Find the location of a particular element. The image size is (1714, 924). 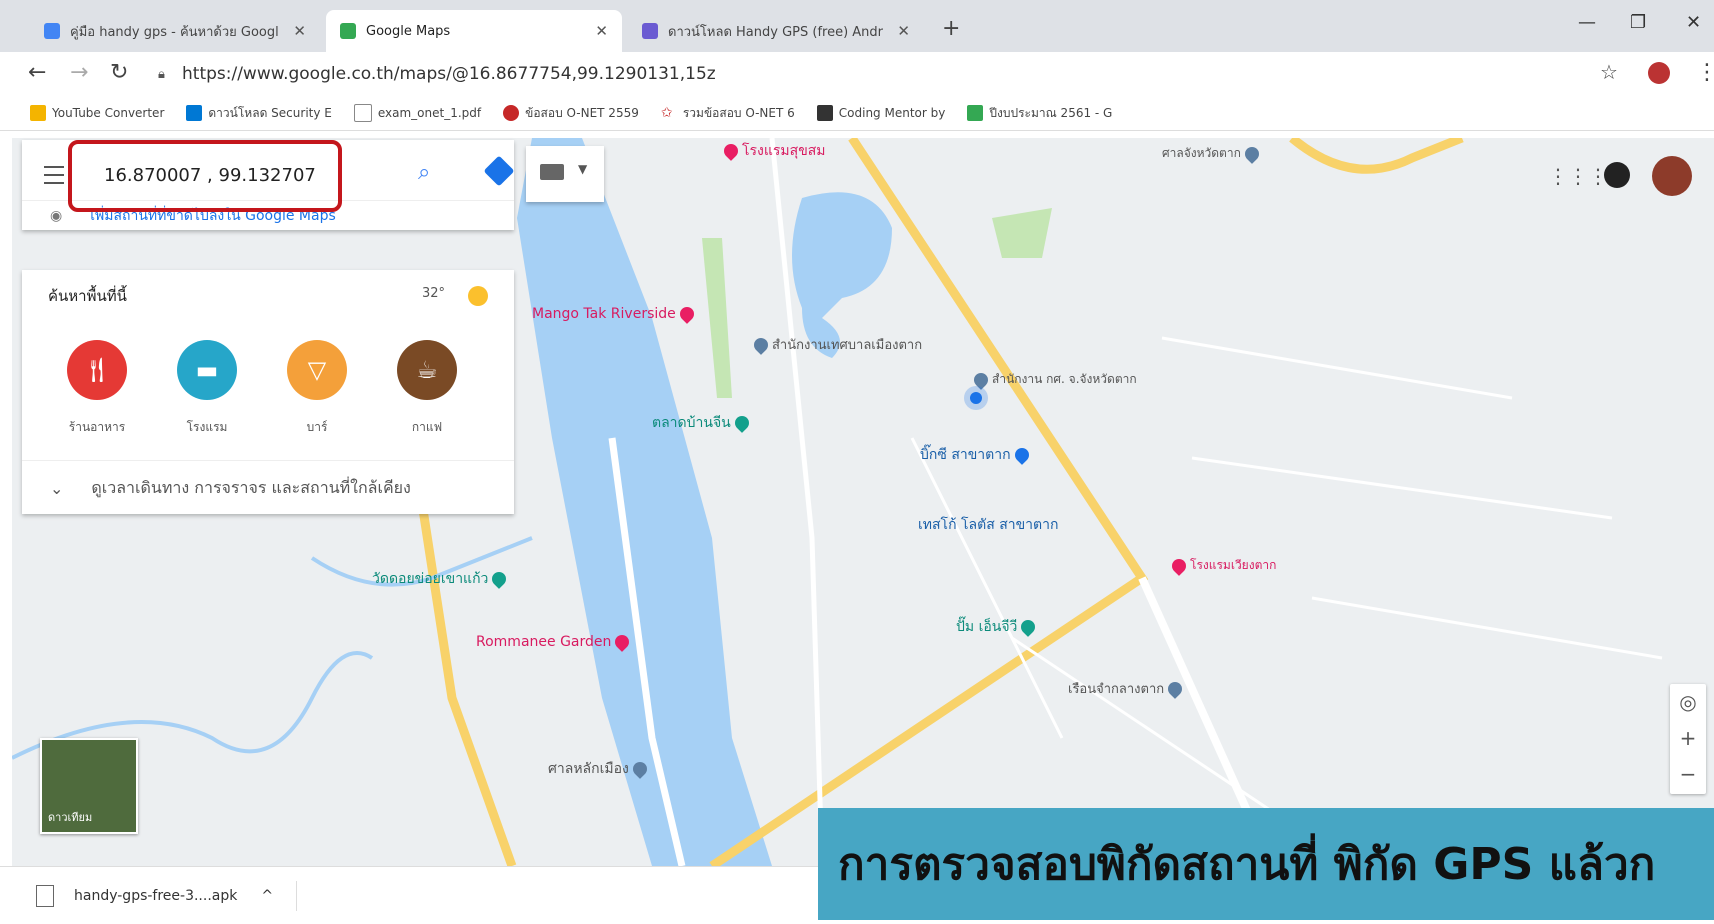

category-hotel: ▬ โรงแรม is located at coordinates (207, 388).